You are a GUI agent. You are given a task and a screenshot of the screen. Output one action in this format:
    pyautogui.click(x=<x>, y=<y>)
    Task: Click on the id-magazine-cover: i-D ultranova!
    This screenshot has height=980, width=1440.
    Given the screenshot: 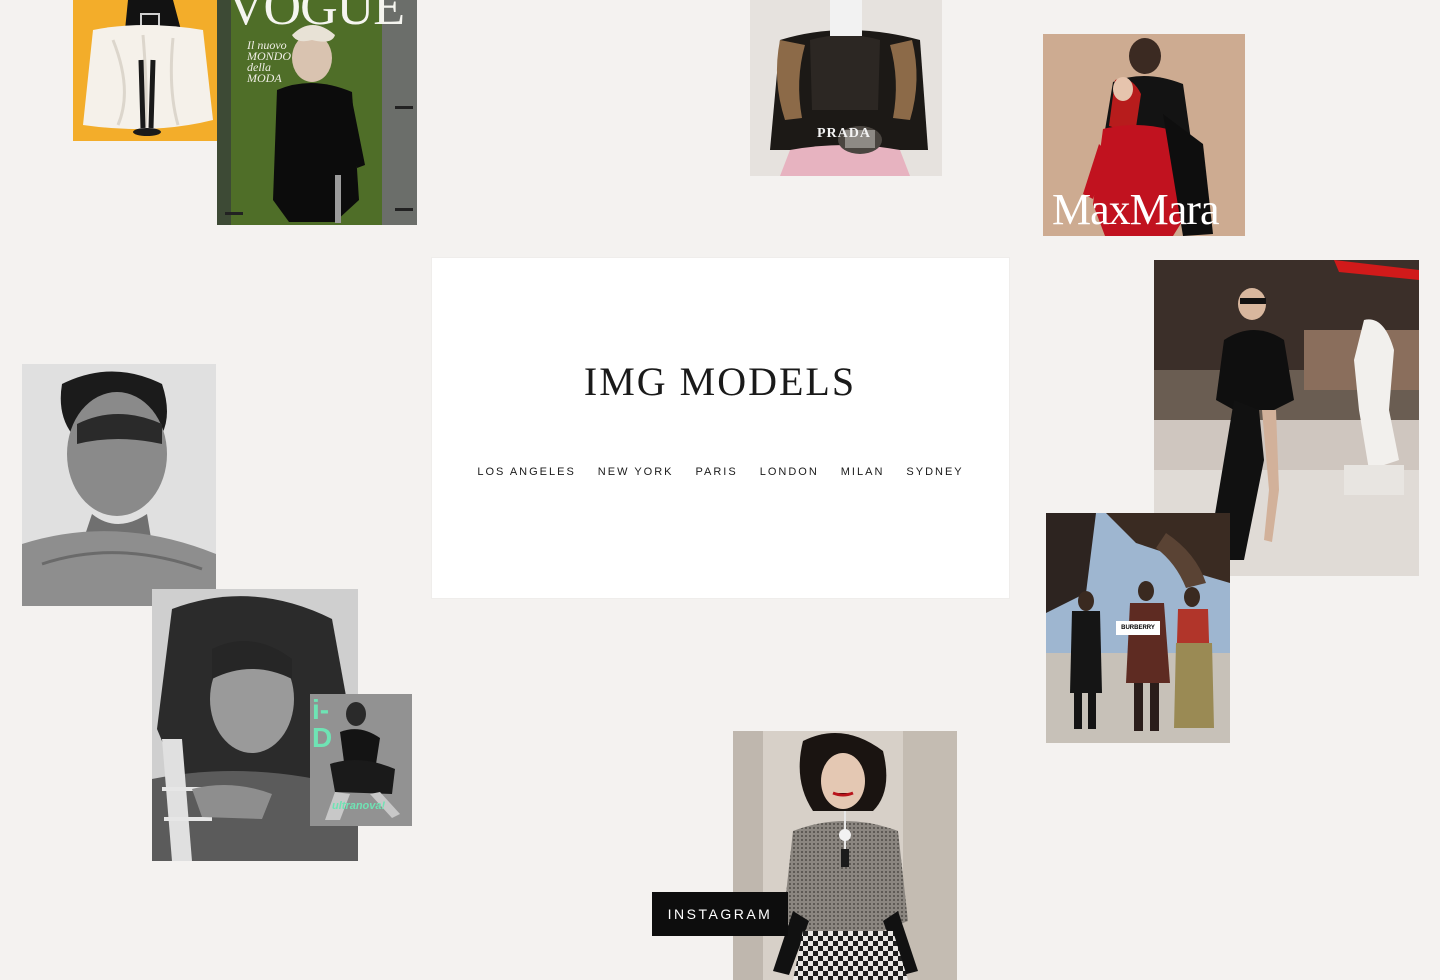 What is the action you would take?
    pyautogui.click(x=361, y=760)
    